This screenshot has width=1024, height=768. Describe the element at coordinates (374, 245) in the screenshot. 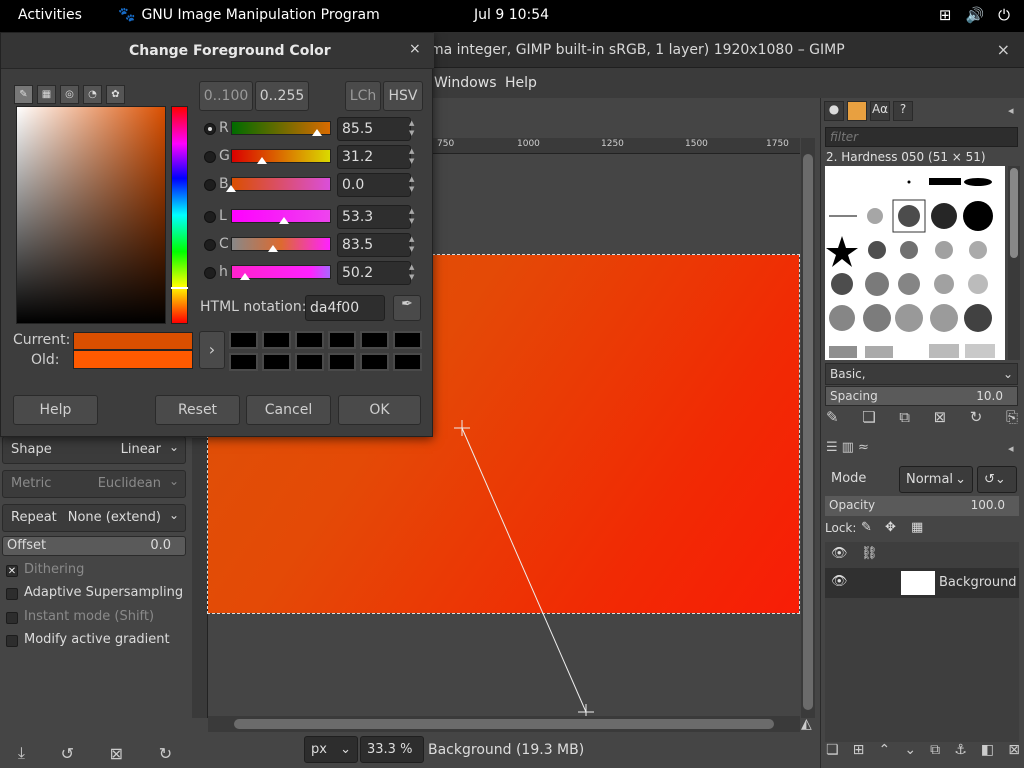

I see `channel-value-input: 83.5` at that location.